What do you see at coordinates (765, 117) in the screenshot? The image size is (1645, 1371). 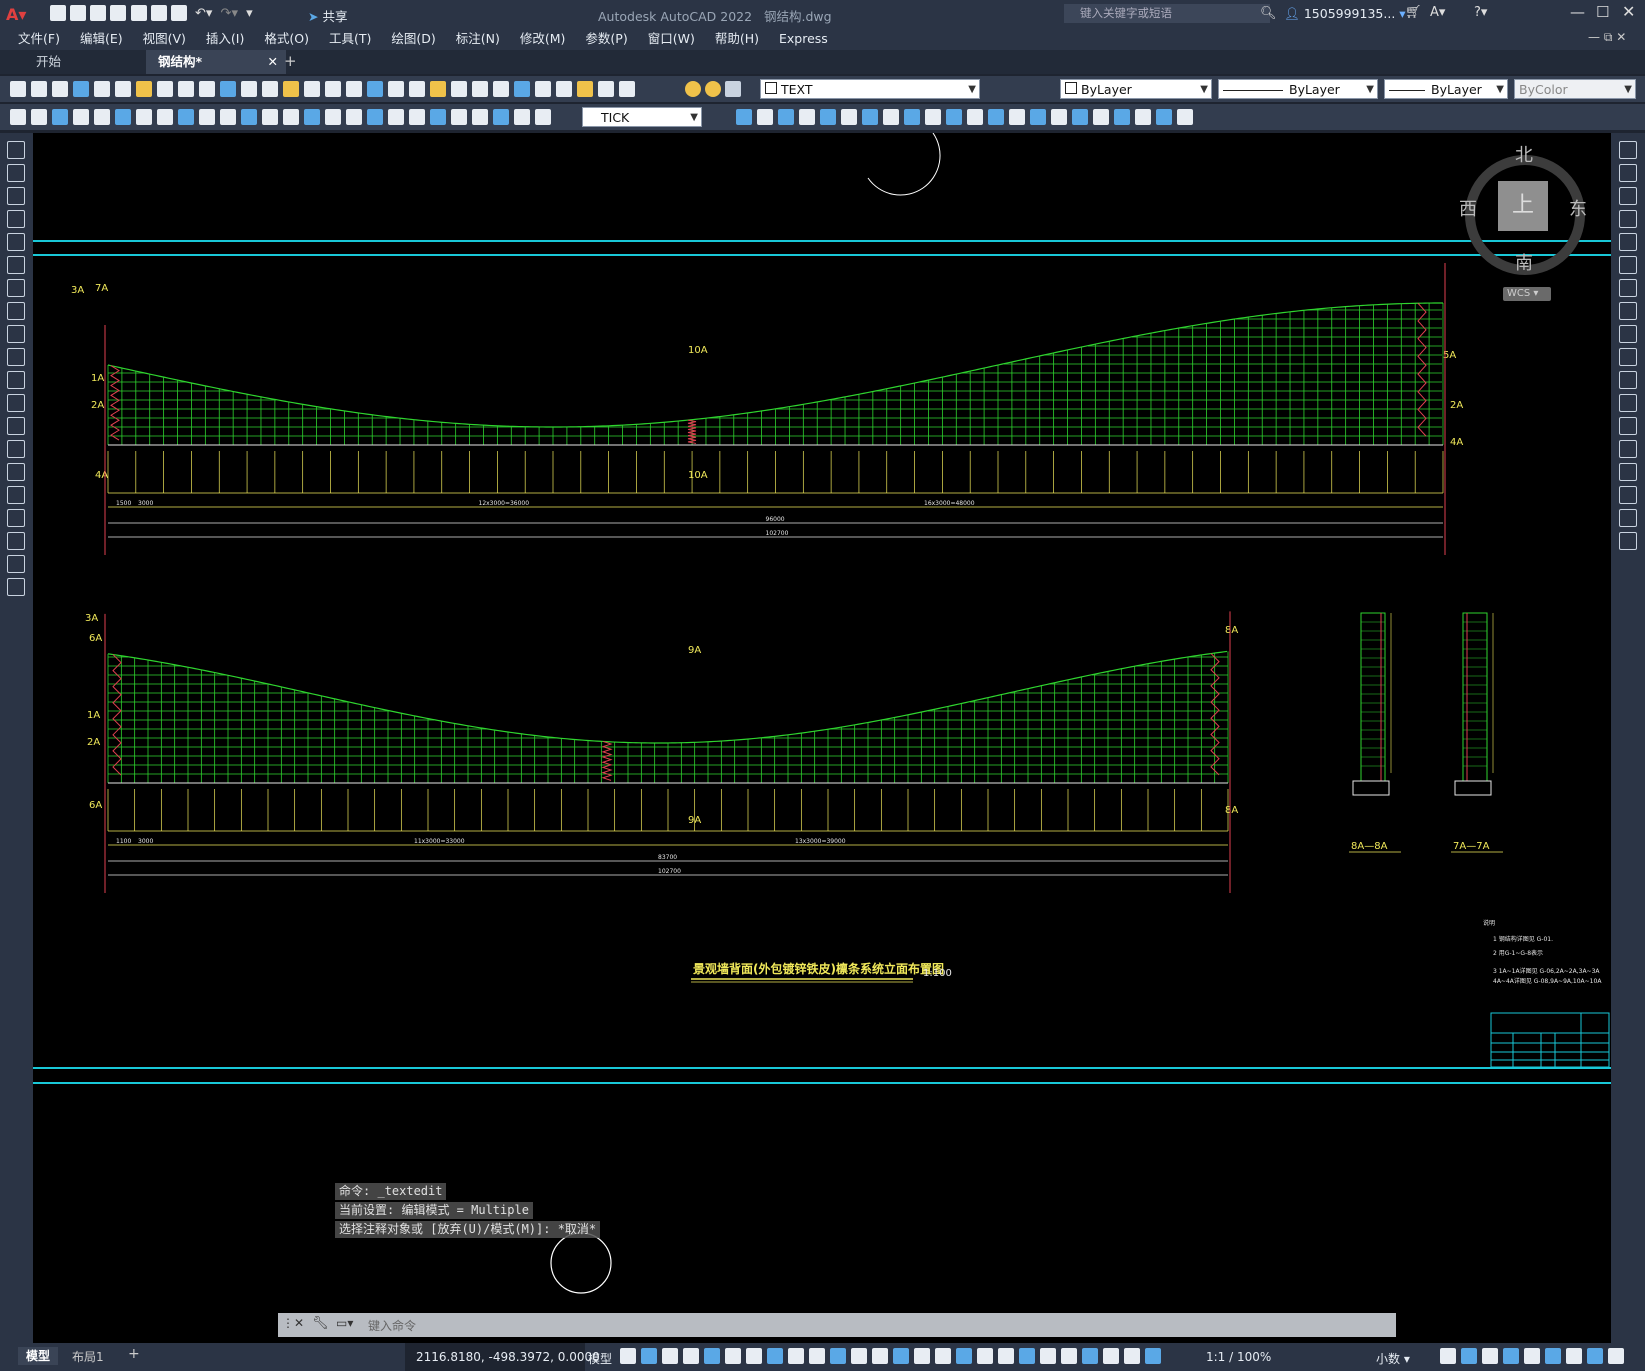 I see `mod-1-icon` at bounding box center [765, 117].